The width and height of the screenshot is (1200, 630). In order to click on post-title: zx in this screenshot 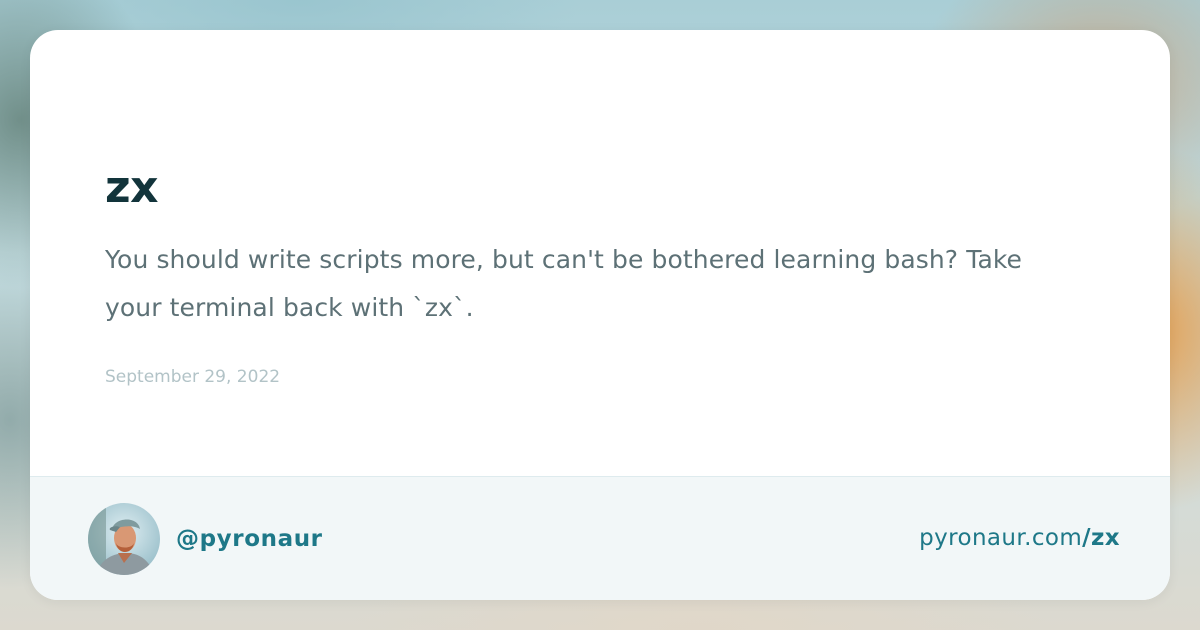, I will do `click(132, 187)`.